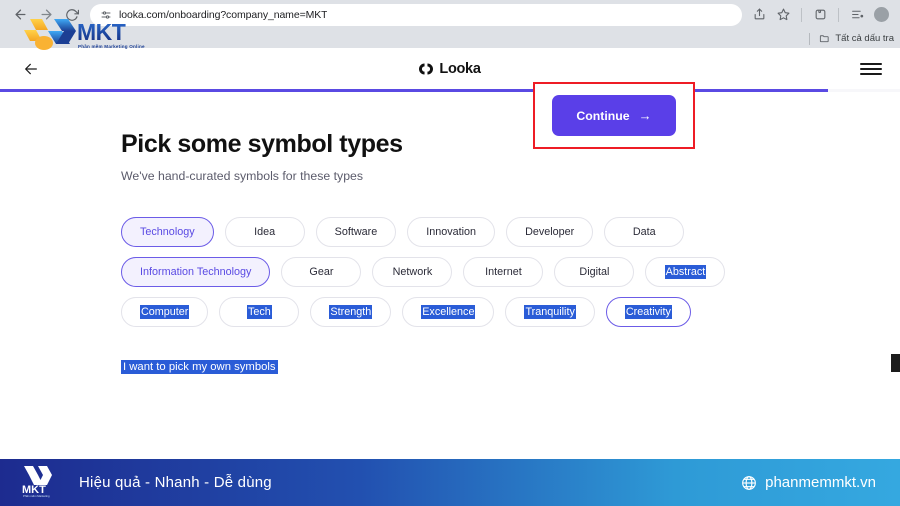 This screenshot has width=900, height=506. I want to click on symbol-type-chip-label: Excellence, so click(448, 312).